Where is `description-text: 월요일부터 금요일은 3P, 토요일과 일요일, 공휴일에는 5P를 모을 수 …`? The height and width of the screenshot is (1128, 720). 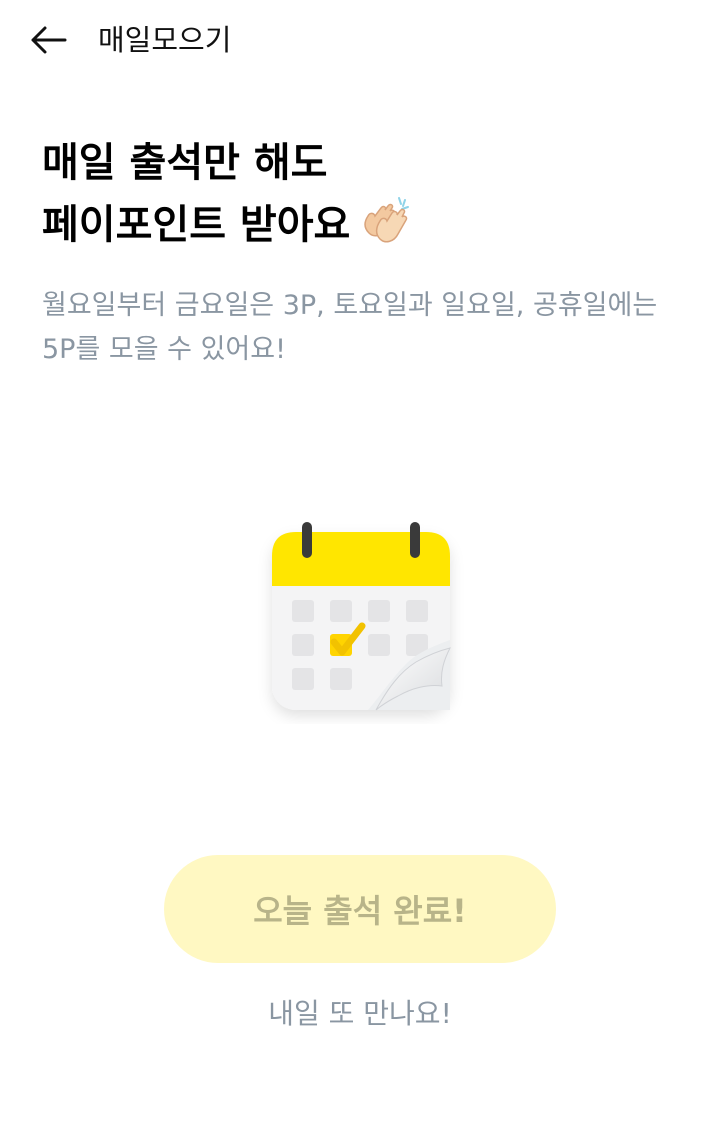
description-text: 월요일부터 금요일은 3P, 토요일과 일요일, 공휴일에는 5P를 모을 수 … is located at coordinates (350, 327).